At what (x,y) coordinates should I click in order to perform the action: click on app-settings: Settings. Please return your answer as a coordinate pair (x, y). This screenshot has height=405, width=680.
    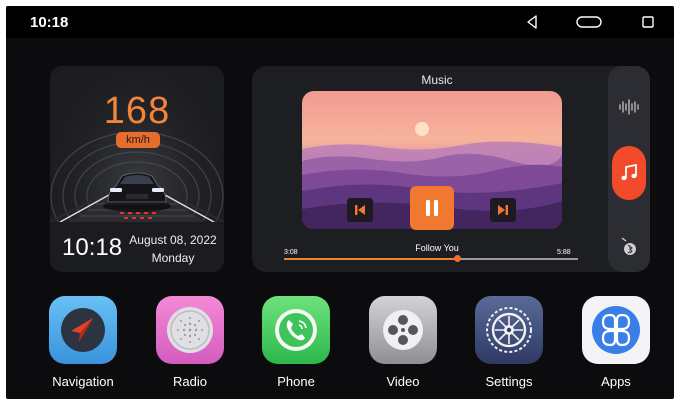
    Looking at the image, I should click on (509, 346).